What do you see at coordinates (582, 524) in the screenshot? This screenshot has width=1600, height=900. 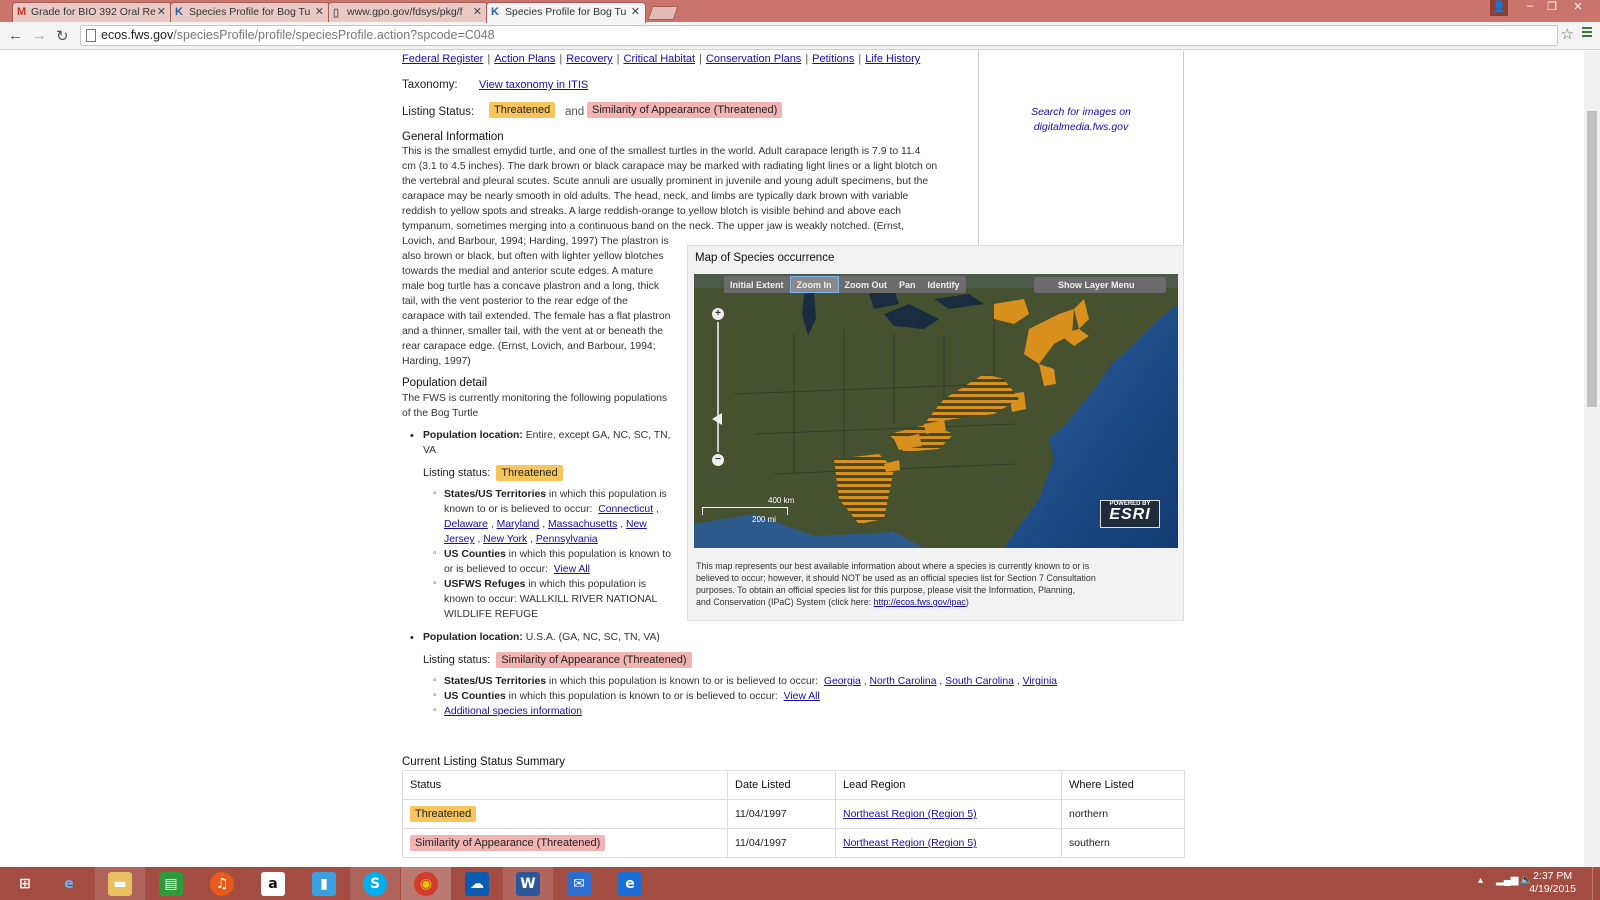 I see `state-link-massachusetts: Massachusetts` at bounding box center [582, 524].